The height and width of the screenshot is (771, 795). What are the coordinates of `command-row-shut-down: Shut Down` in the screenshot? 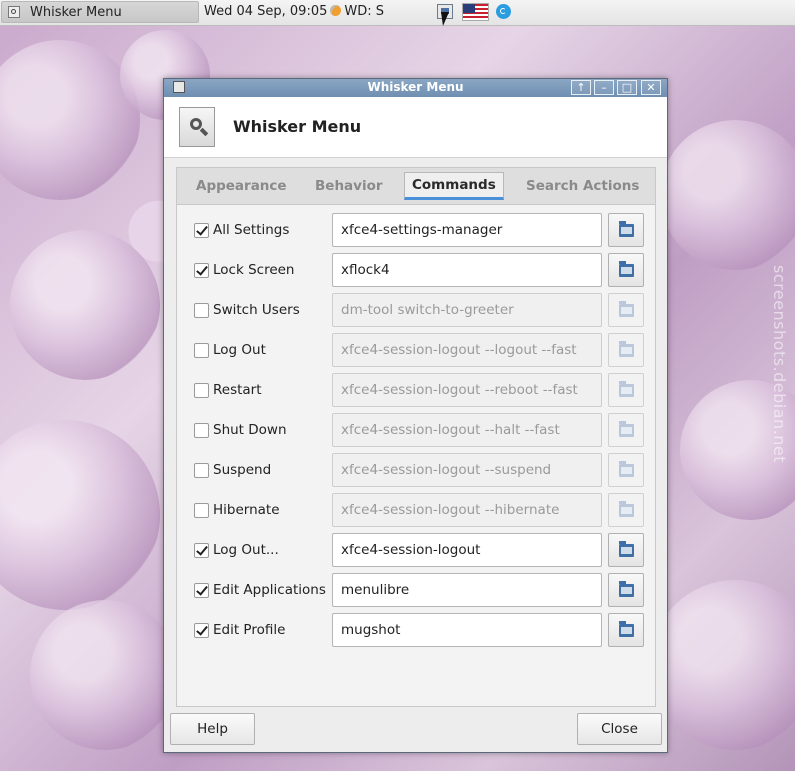 It's located at (416, 430).